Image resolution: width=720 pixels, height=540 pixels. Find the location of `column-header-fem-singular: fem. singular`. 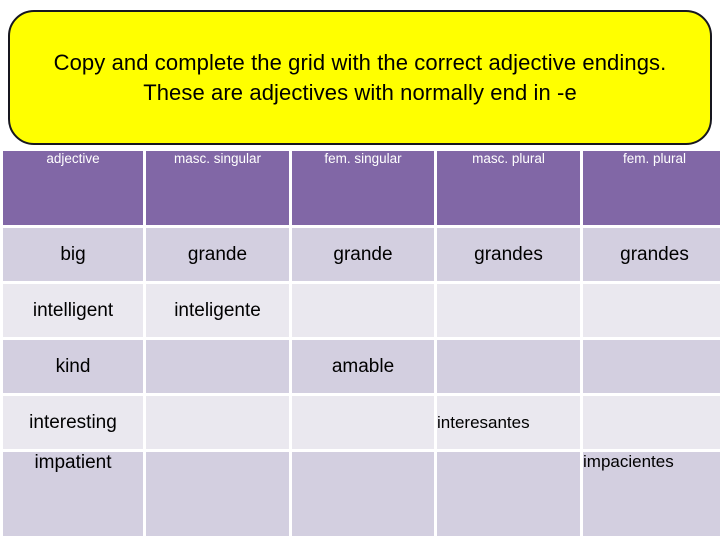

column-header-fem-singular: fem. singular is located at coordinates (363, 188).